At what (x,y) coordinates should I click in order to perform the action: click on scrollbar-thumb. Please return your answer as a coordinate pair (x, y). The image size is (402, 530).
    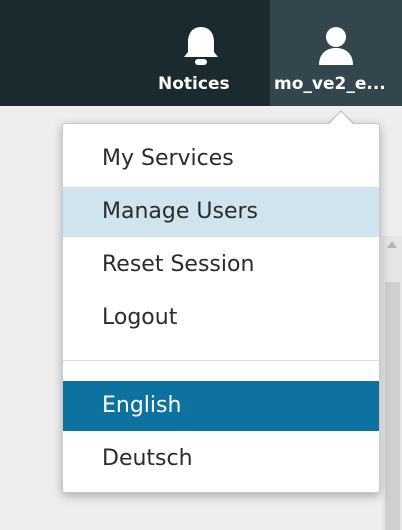
    Looking at the image, I should click on (392, 406).